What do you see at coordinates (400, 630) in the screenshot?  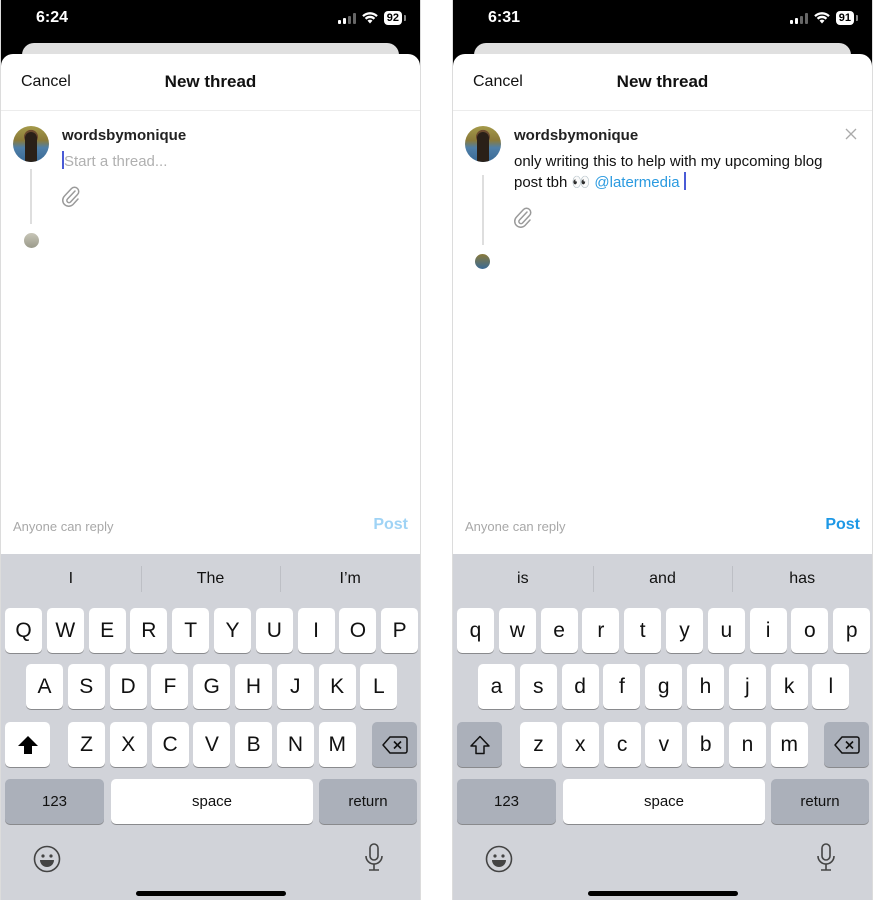 I see `key-p: P` at bounding box center [400, 630].